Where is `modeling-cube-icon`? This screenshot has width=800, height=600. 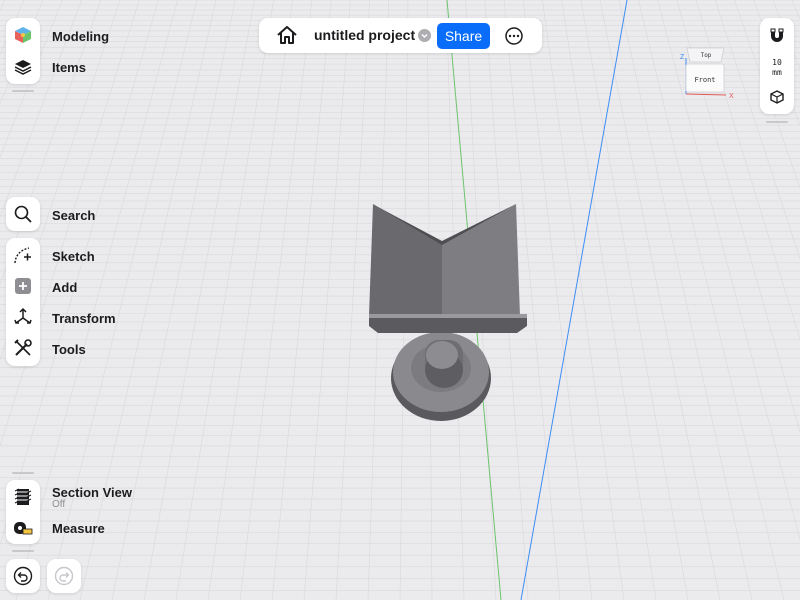
modeling-cube-icon is located at coordinates (23, 35).